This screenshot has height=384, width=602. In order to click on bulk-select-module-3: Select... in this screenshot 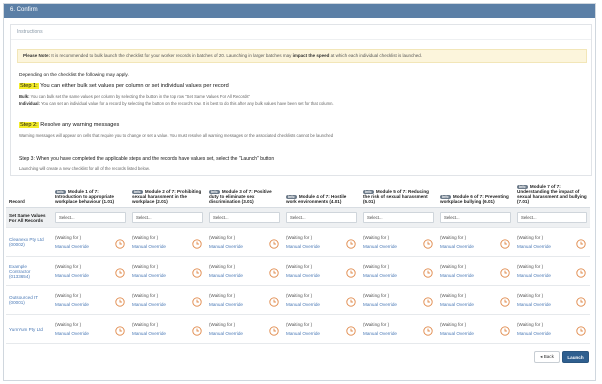, I will do `click(244, 217)`.